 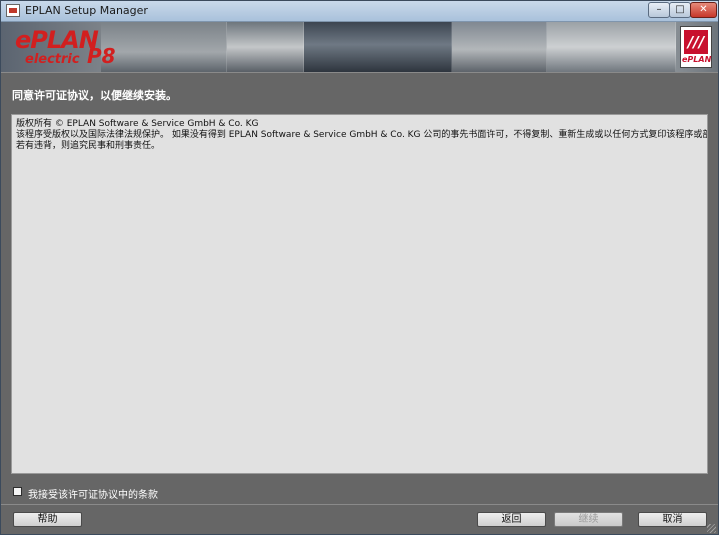 I want to click on app-icon, so click(x=13, y=10).